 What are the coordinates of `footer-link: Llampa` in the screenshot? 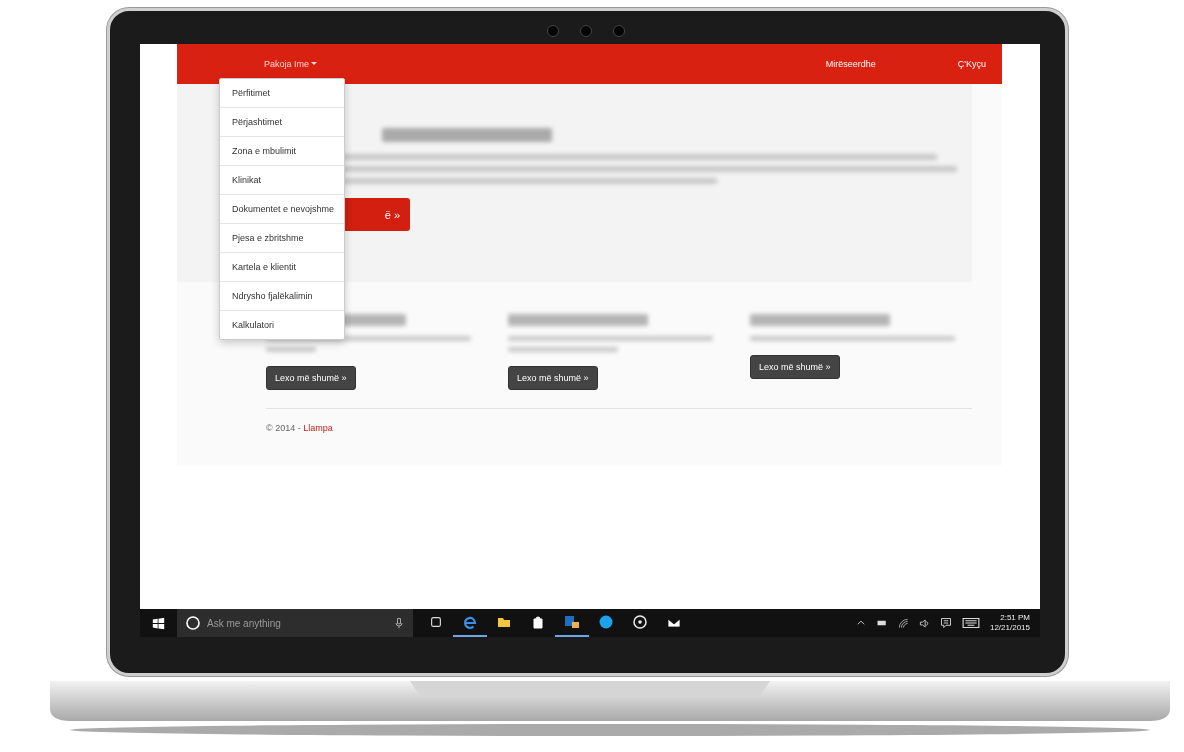 It's located at (318, 428).